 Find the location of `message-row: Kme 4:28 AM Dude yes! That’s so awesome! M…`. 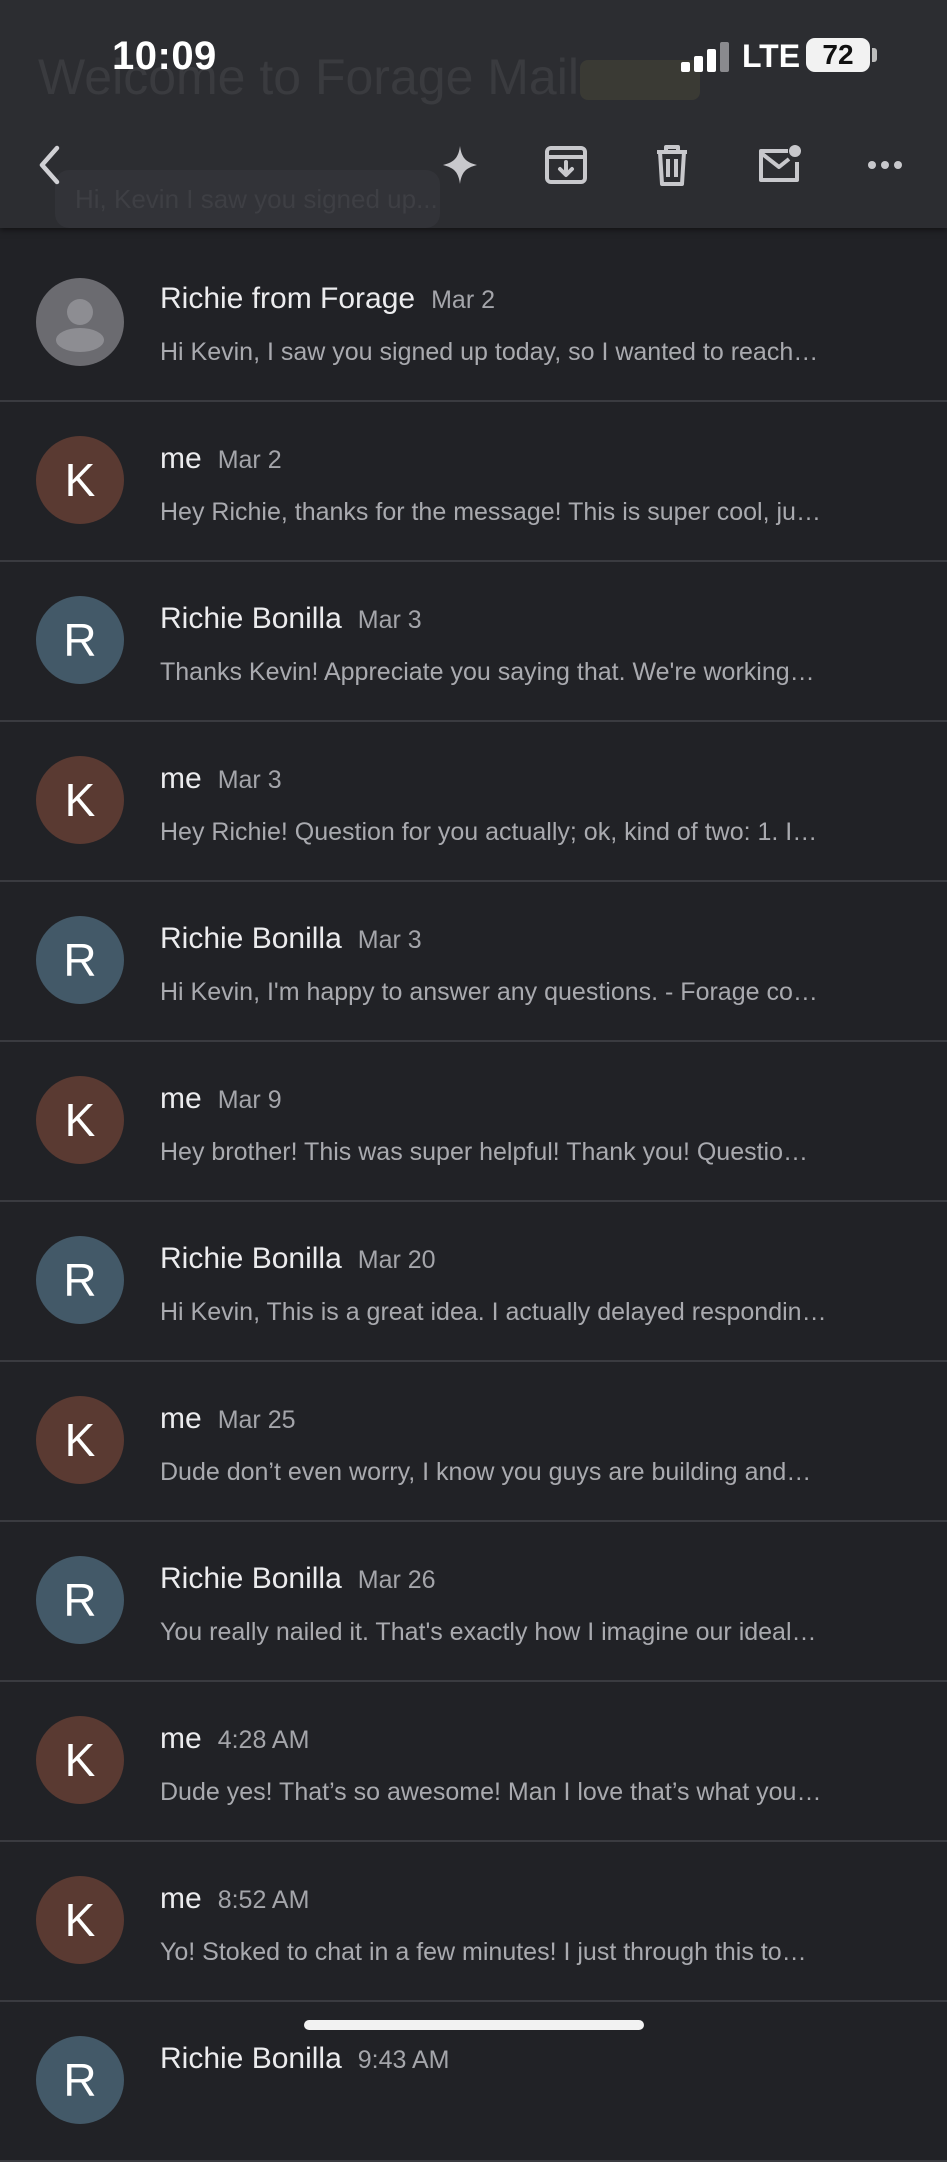

message-row: Kme 4:28 AM Dude yes! That’s so awesome! M… is located at coordinates (473, 1762).